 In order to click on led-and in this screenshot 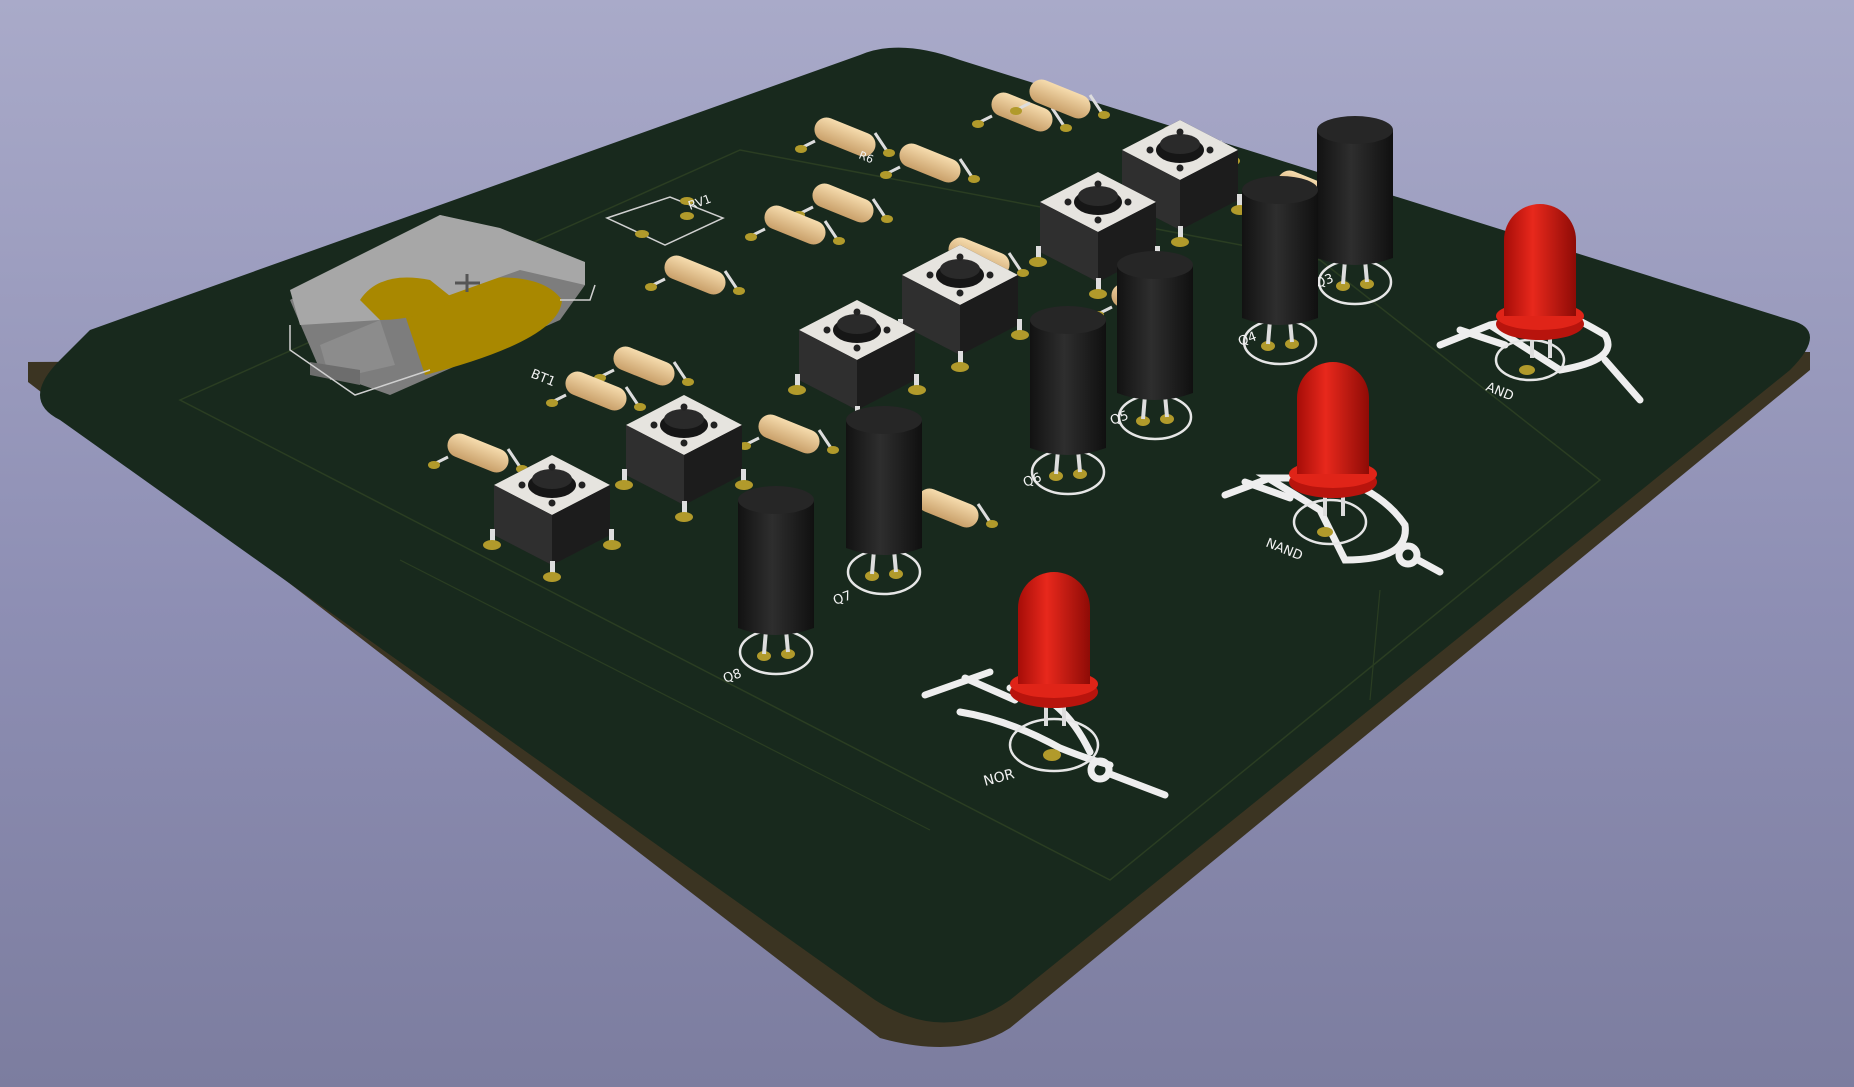, I will do `click(1540, 281)`.